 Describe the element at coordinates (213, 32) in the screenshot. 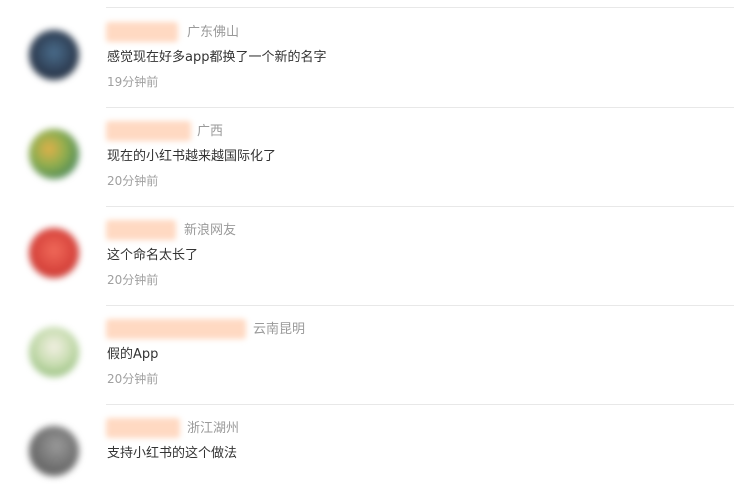

I see `location-label: 广东佛山` at that location.